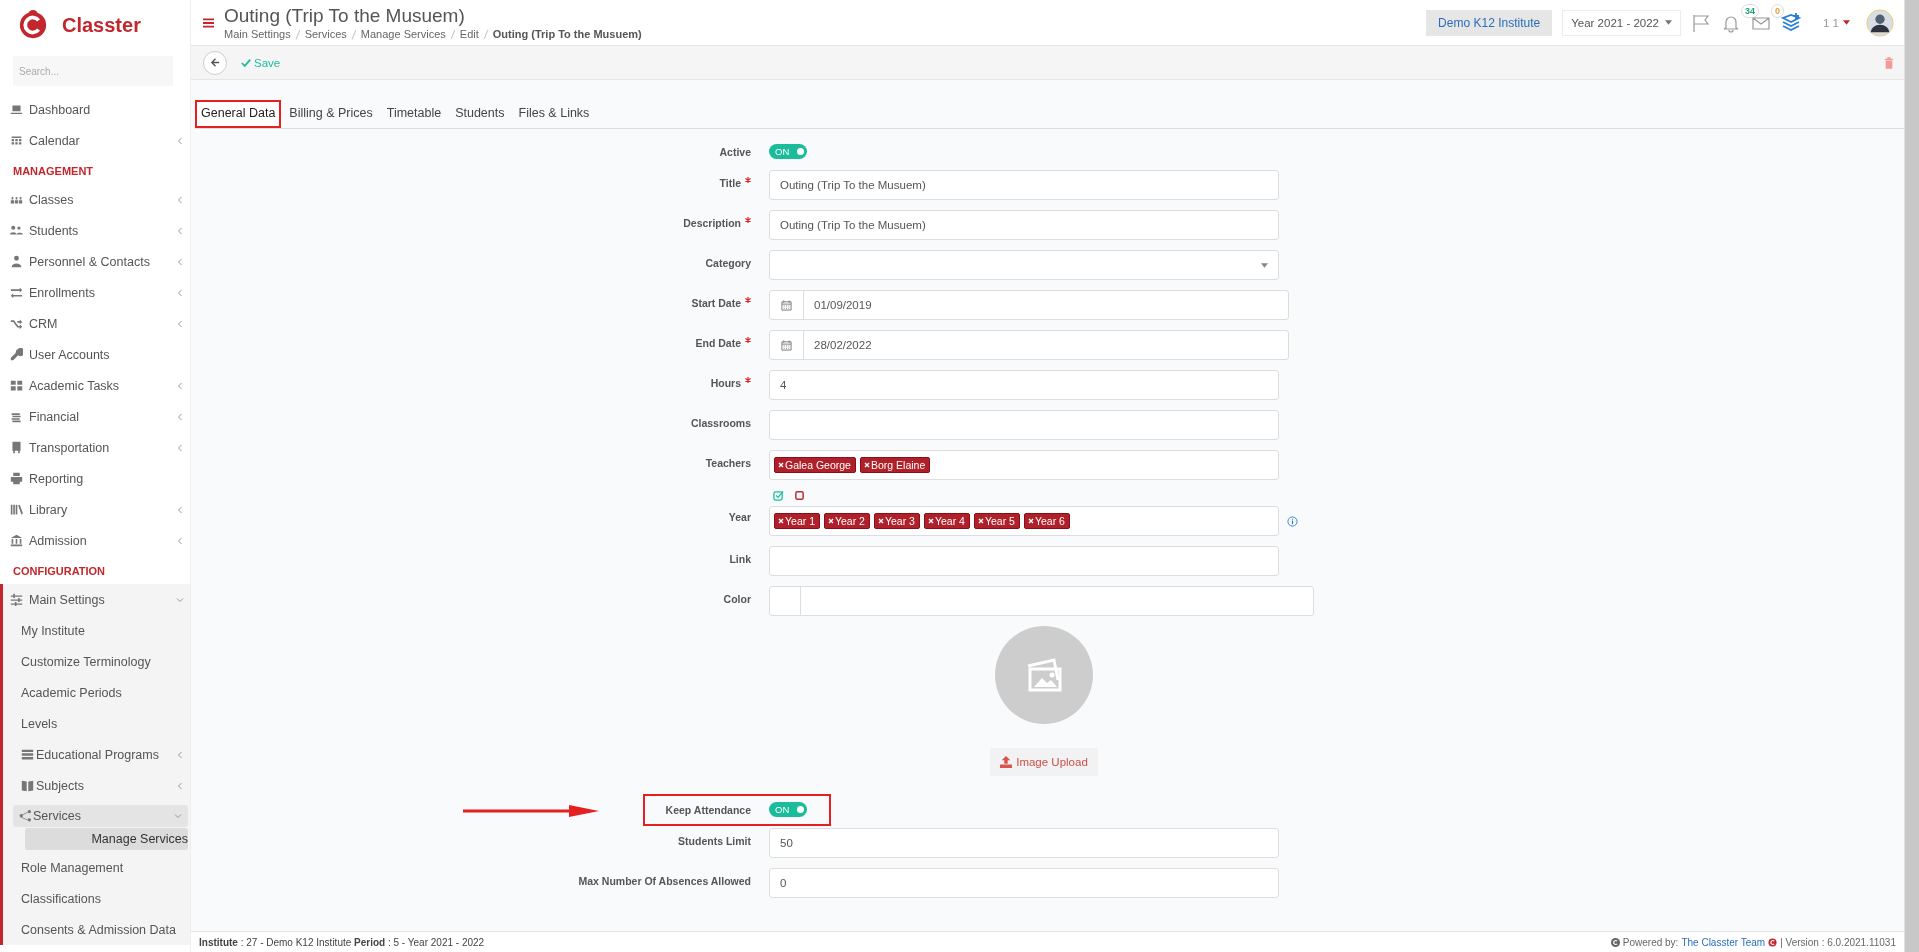  What do you see at coordinates (664, 881) in the screenshot?
I see `field-label: Max Number Of Absences Allowed` at bounding box center [664, 881].